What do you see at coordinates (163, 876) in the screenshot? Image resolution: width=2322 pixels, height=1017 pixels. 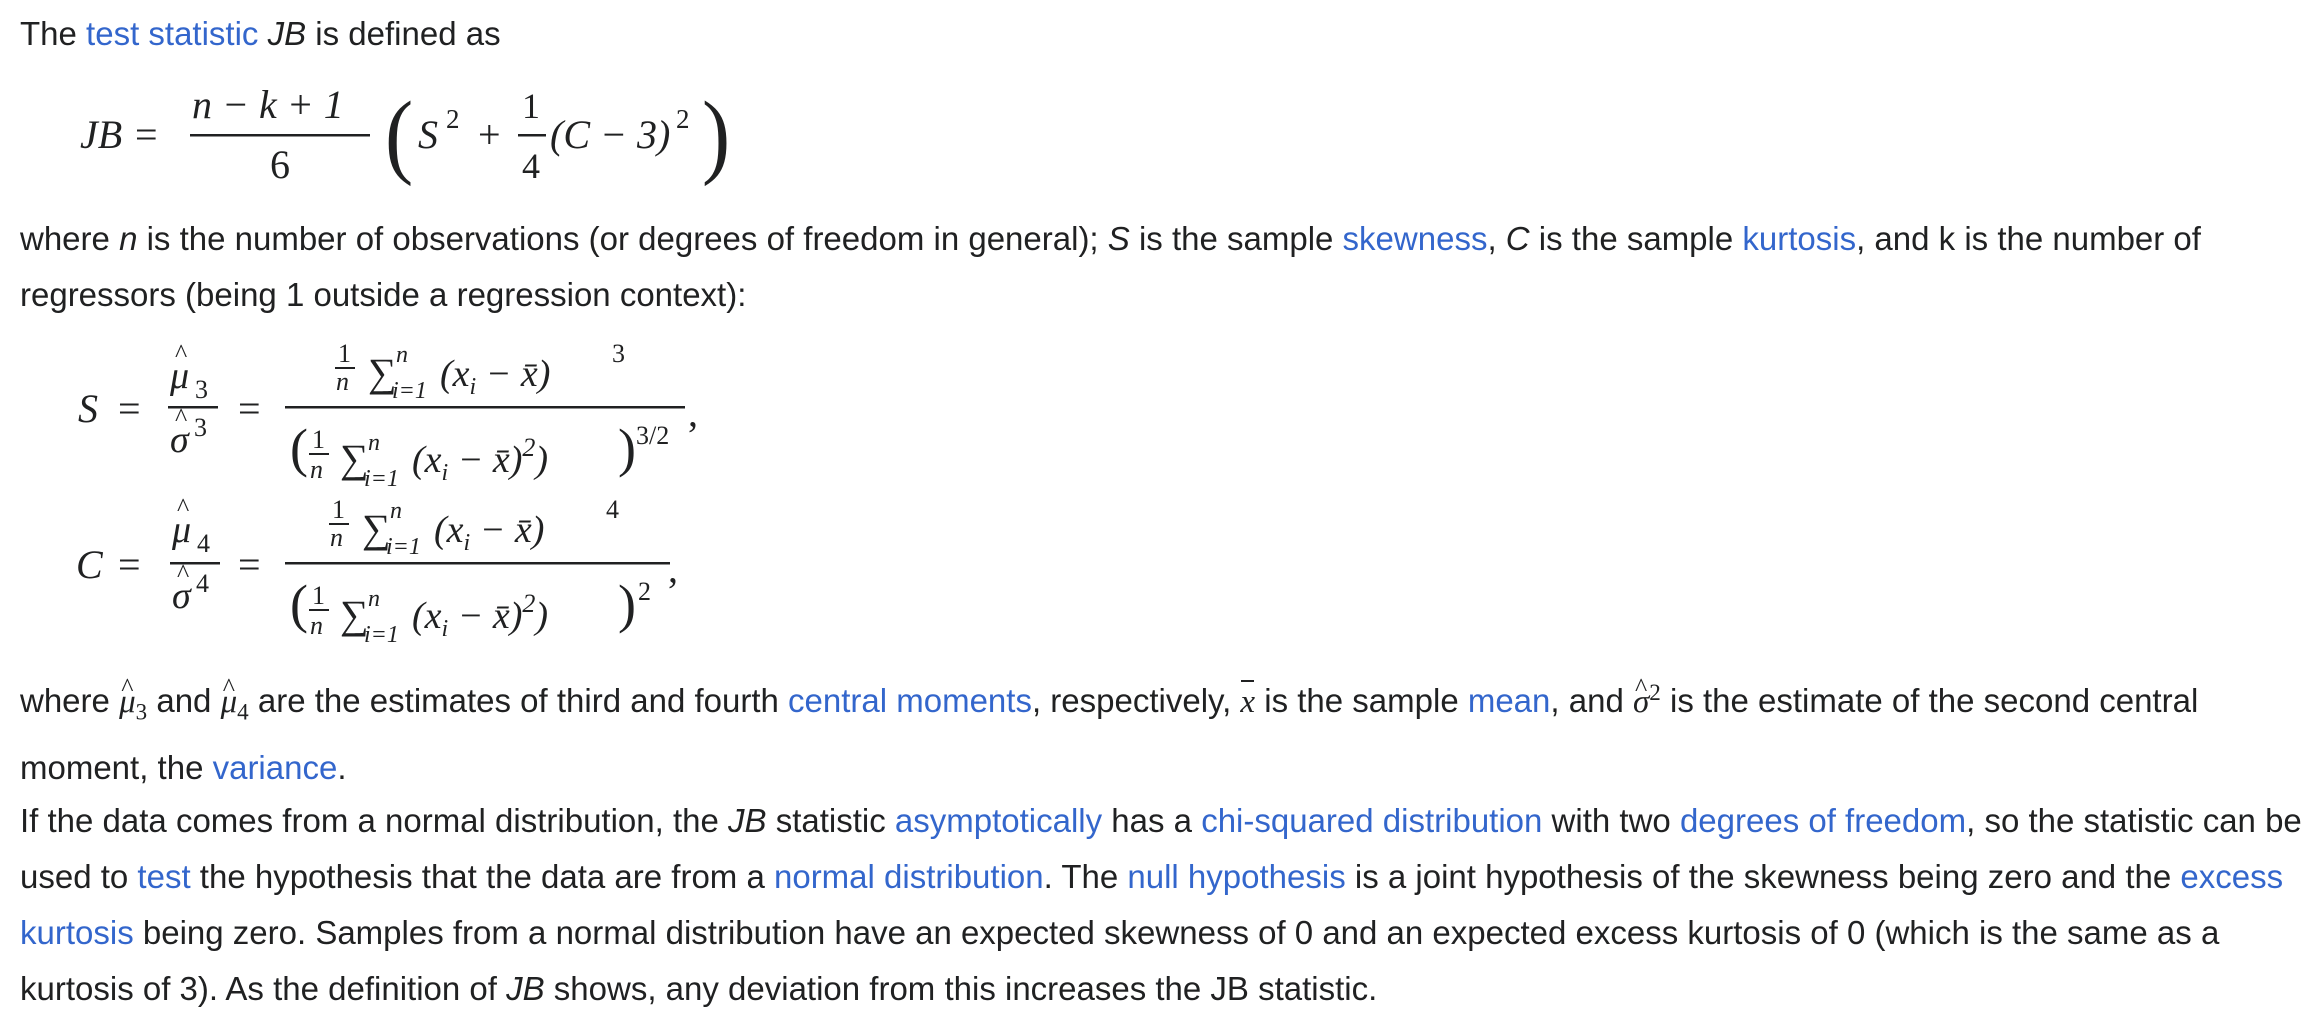 I see `link-test: test` at bounding box center [163, 876].